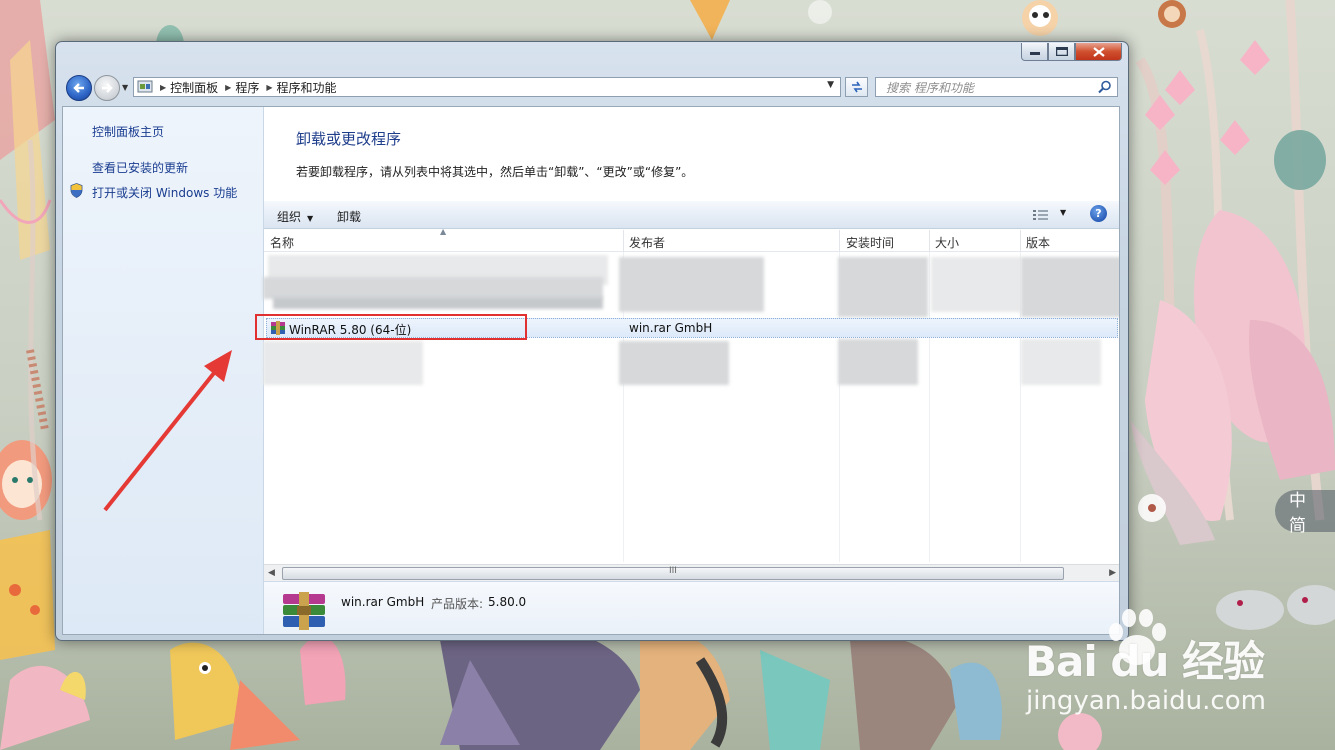 The image size is (1335, 750). I want to click on column-header-name: 名称, so click(282, 242).